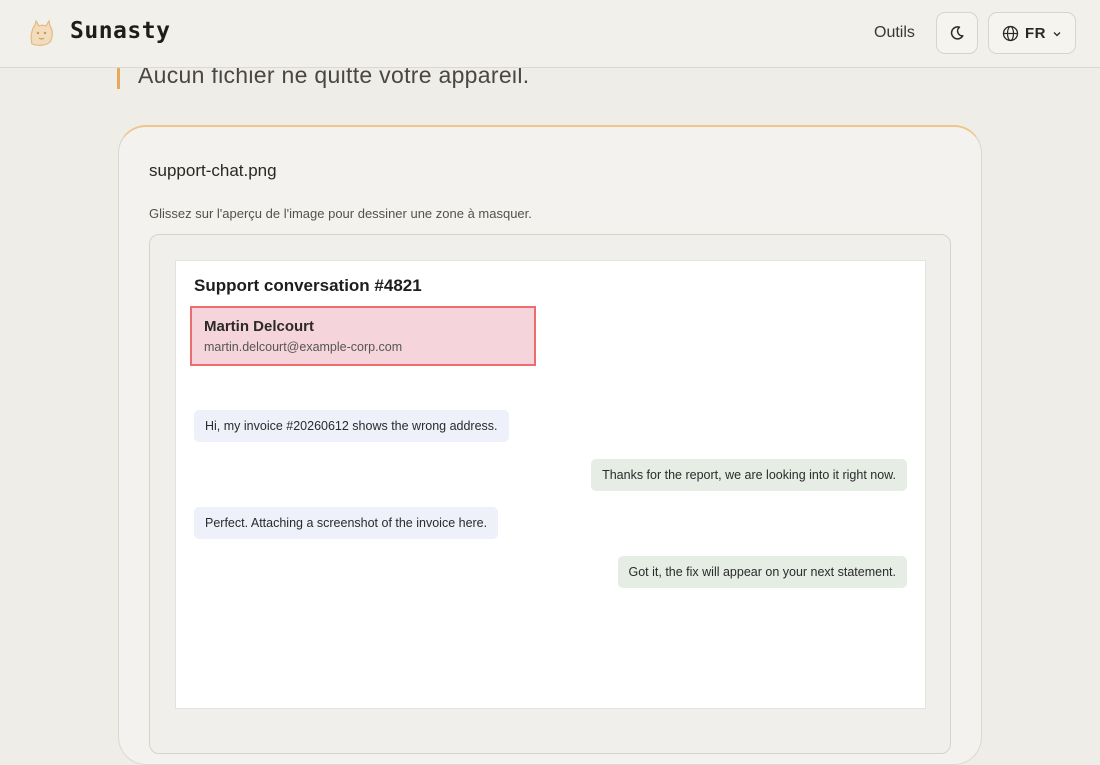  Describe the element at coordinates (120, 31) in the screenshot. I see `brand-name: Sunasty` at that location.